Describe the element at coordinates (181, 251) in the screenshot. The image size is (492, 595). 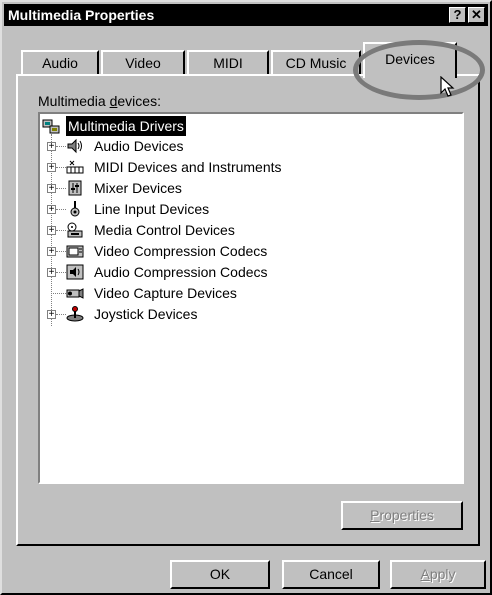
I see `tree-item-label: Video Compression Codecs` at that location.